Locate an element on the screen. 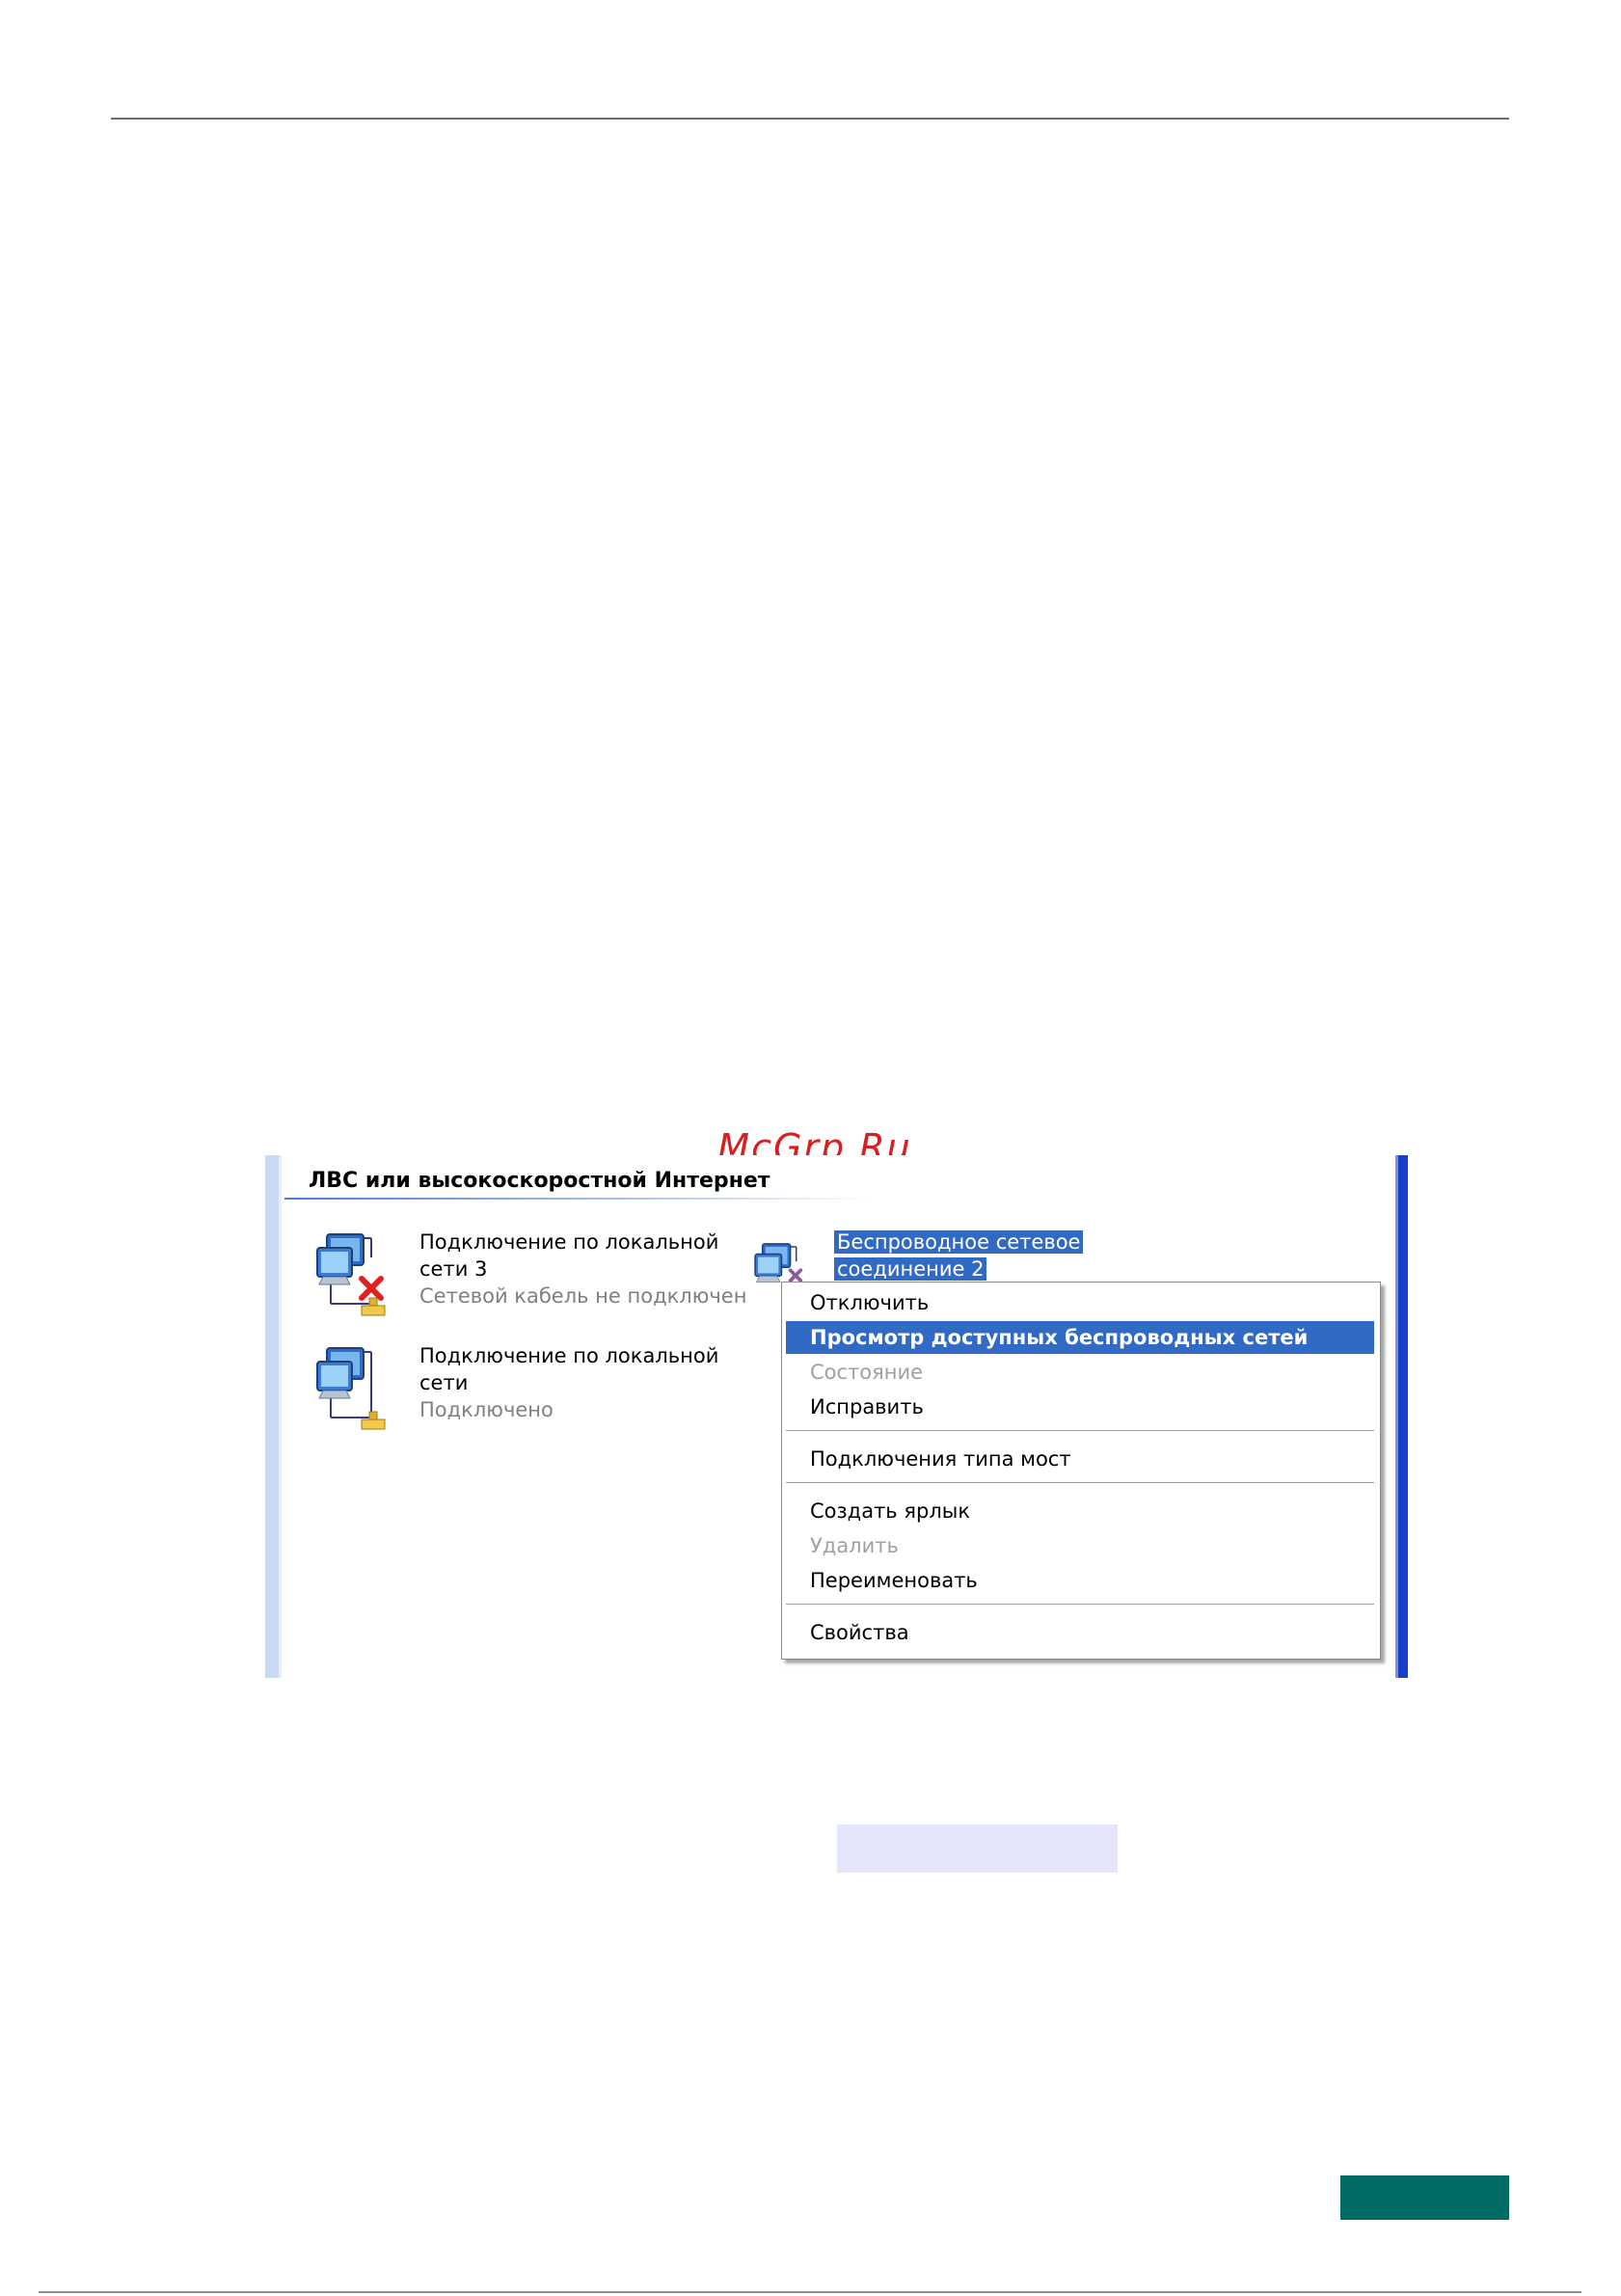 The width and height of the screenshot is (1621, 2296). connection-status: Сетевой кабель не подключен is located at coordinates (583, 1296).